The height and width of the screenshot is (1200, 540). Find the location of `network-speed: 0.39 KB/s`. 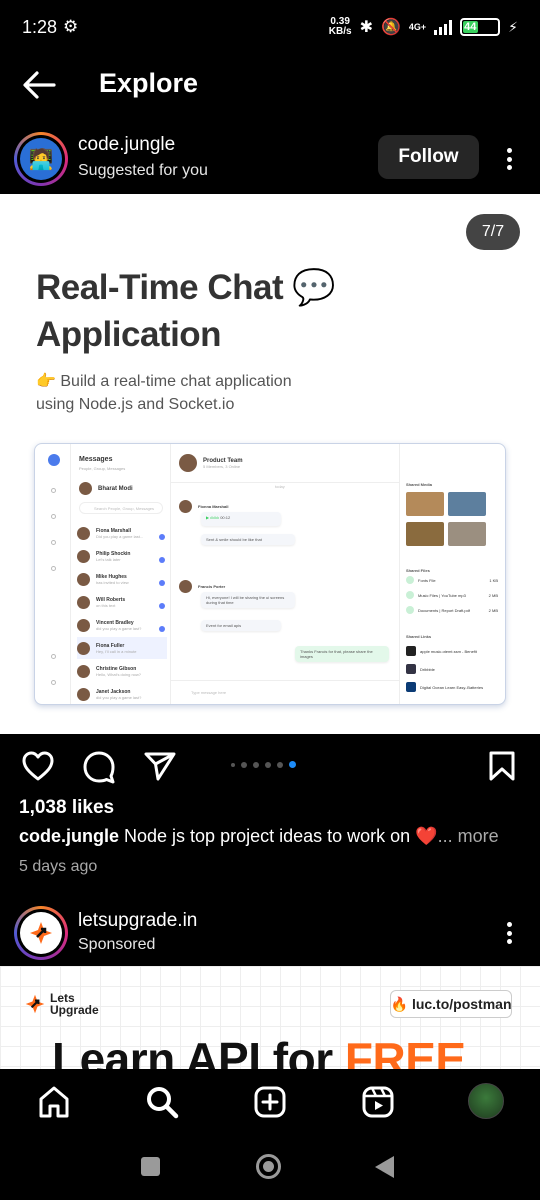

network-speed: 0.39 KB/s is located at coordinates (340, 26).